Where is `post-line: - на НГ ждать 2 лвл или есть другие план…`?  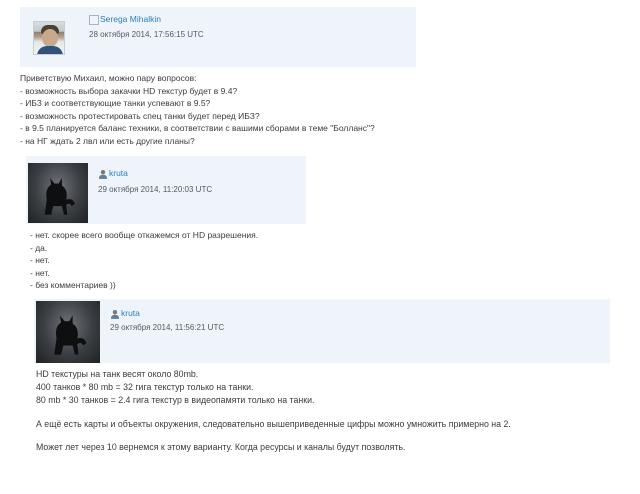 post-line: - на НГ ждать 2 лвл или есть другие план… is located at coordinates (107, 140).